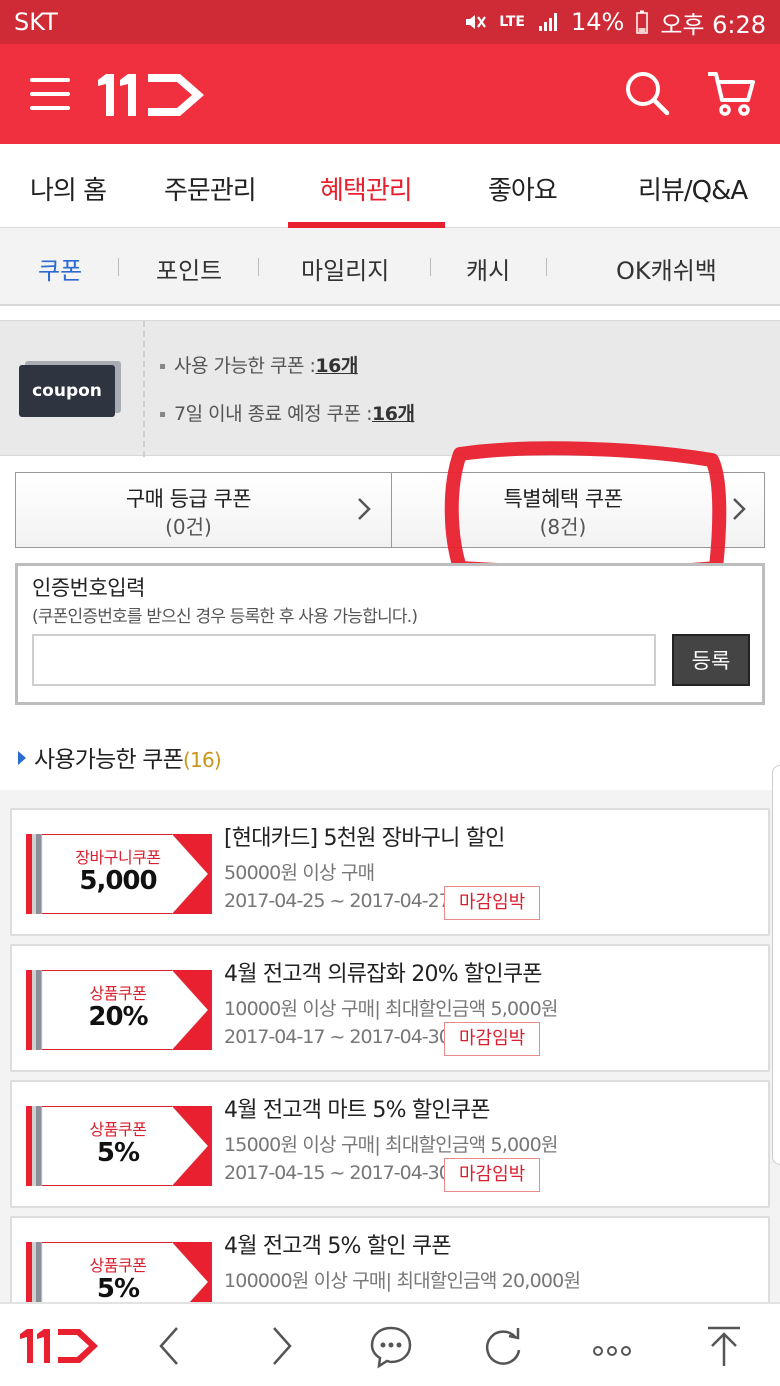 Image resolution: width=780 pixels, height=1386 pixels. Describe the element at coordinates (336, 366) in the screenshot. I see `available-count-link: 16개` at that location.